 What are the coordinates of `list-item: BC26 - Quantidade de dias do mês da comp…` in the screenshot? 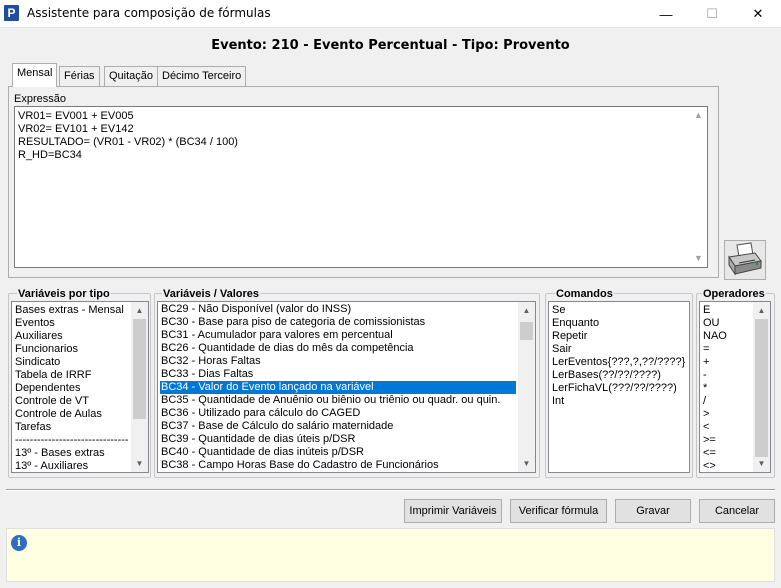 It's located at (287, 348).